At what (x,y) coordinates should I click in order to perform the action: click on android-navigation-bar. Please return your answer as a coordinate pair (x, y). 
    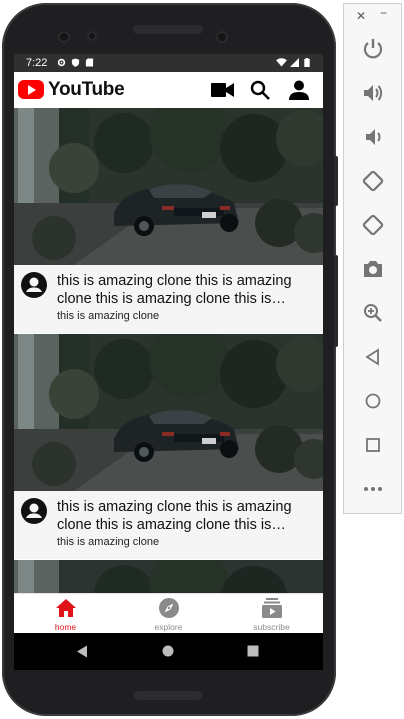
    Looking at the image, I should click on (168, 651).